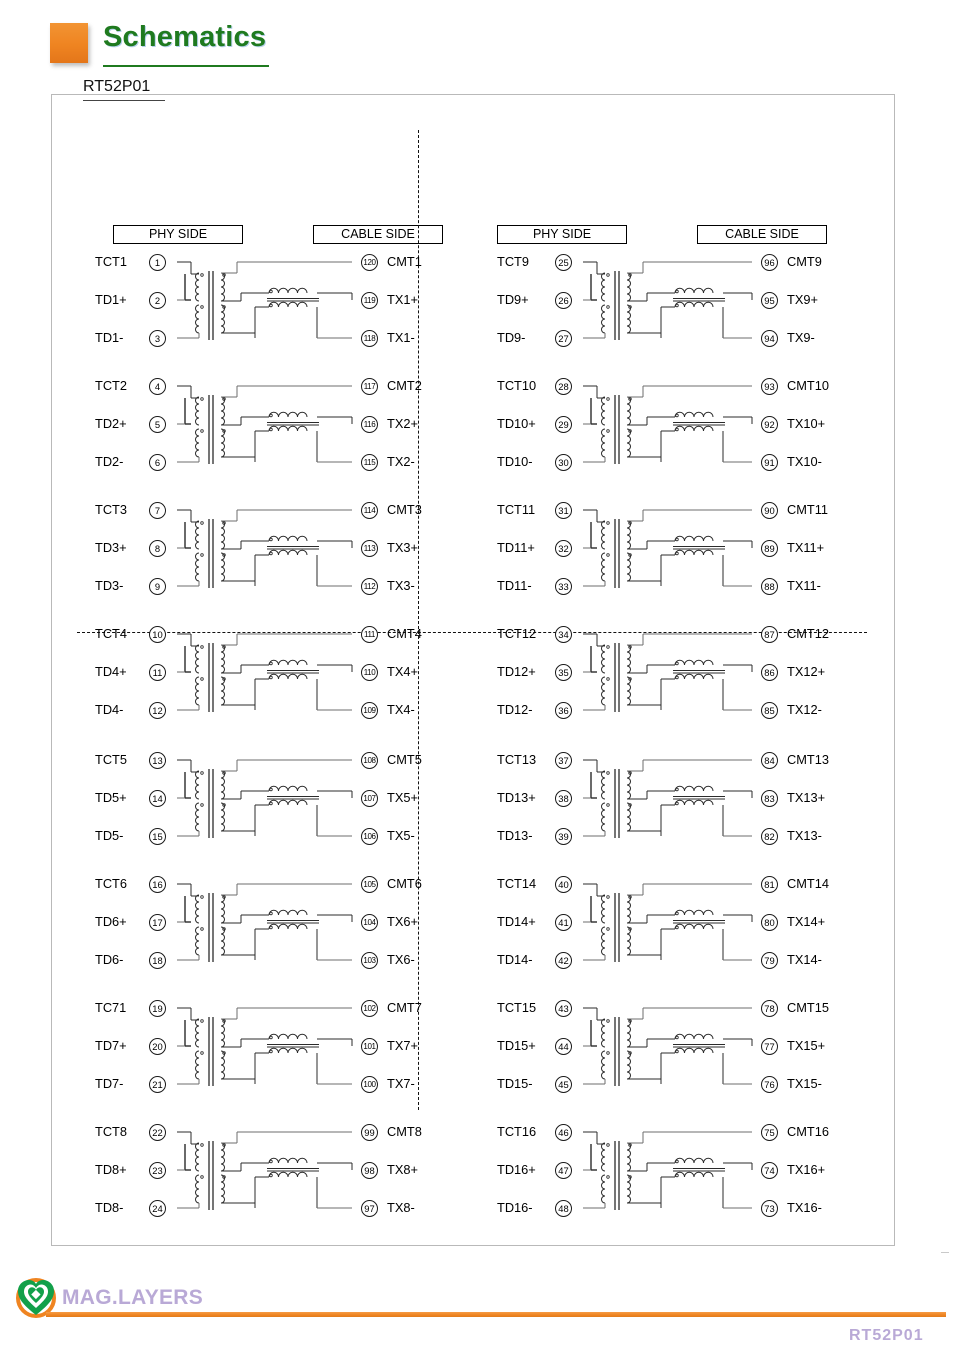  I want to click on phy-pin-number: 39, so click(563, 836).